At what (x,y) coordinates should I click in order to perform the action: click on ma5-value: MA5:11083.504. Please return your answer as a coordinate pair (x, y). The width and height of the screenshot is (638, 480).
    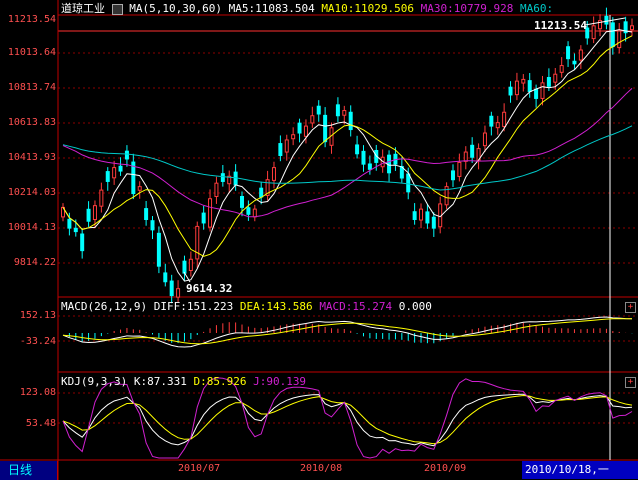
    Looking at the image, I should click on (271, 8).